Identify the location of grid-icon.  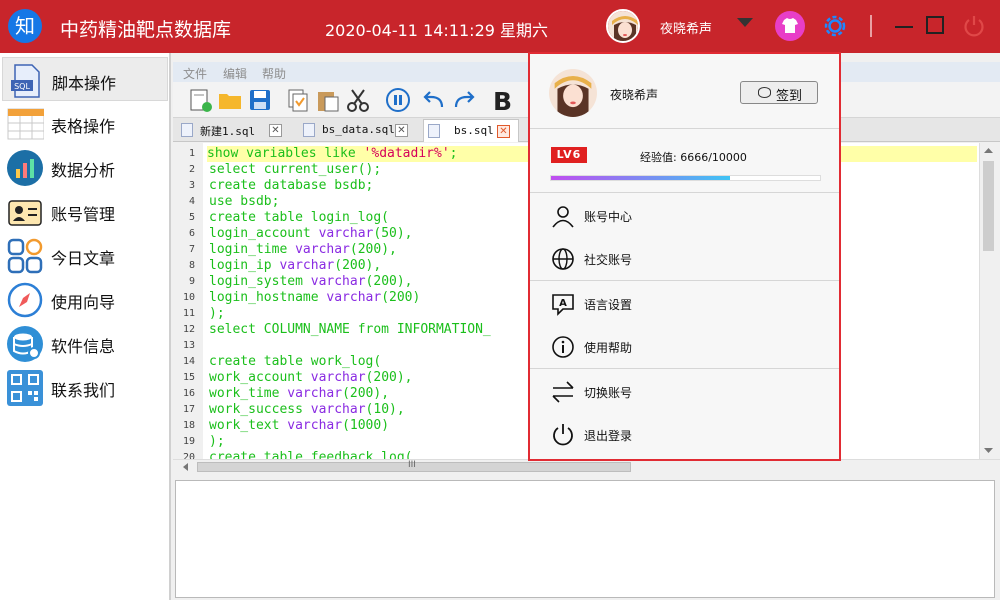
(25, 256).